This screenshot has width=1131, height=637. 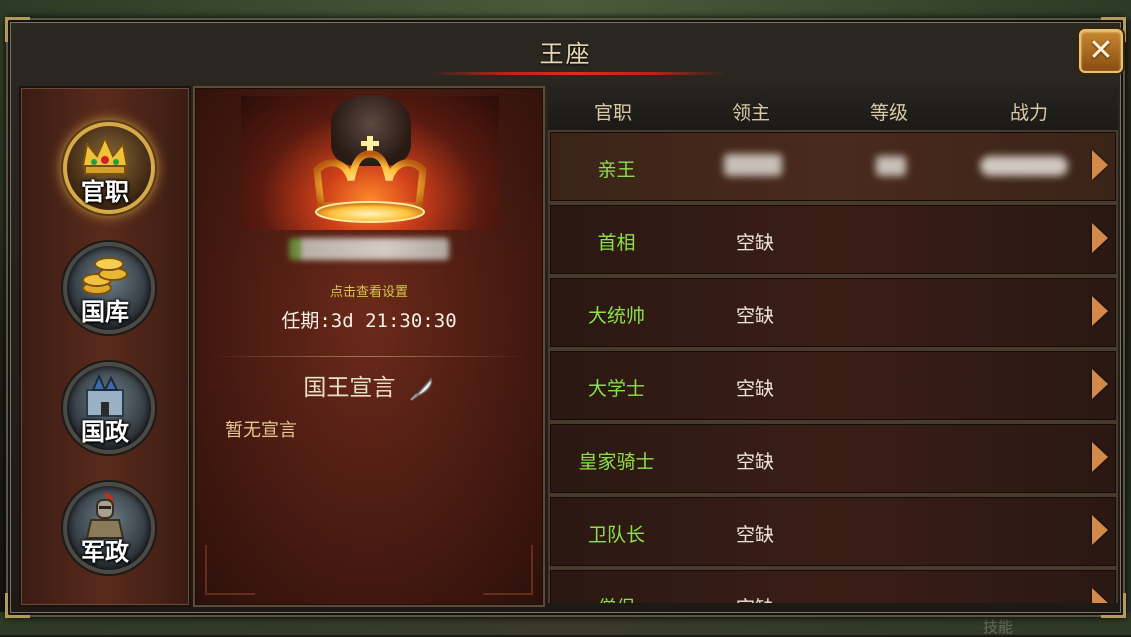 I want to click on window-title: 王座, so click(x=565, y=54).